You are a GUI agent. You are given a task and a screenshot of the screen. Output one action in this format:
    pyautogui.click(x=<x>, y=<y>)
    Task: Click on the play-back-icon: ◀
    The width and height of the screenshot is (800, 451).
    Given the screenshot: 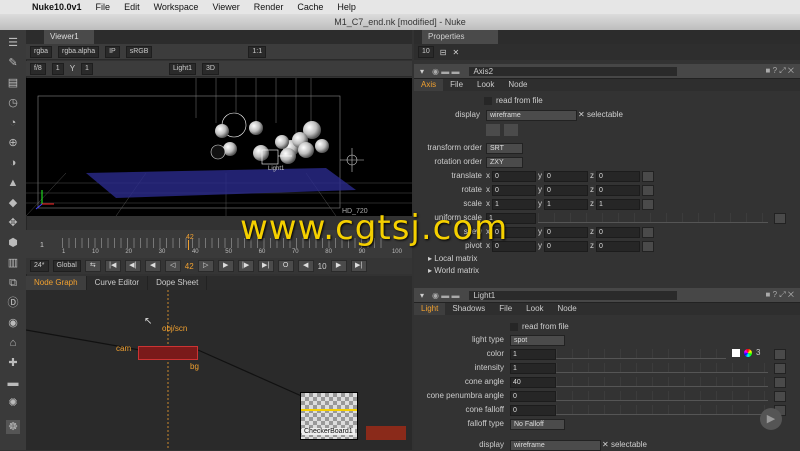 What is the action you would take?
    pyautogui.click(x=152, y=266)
    